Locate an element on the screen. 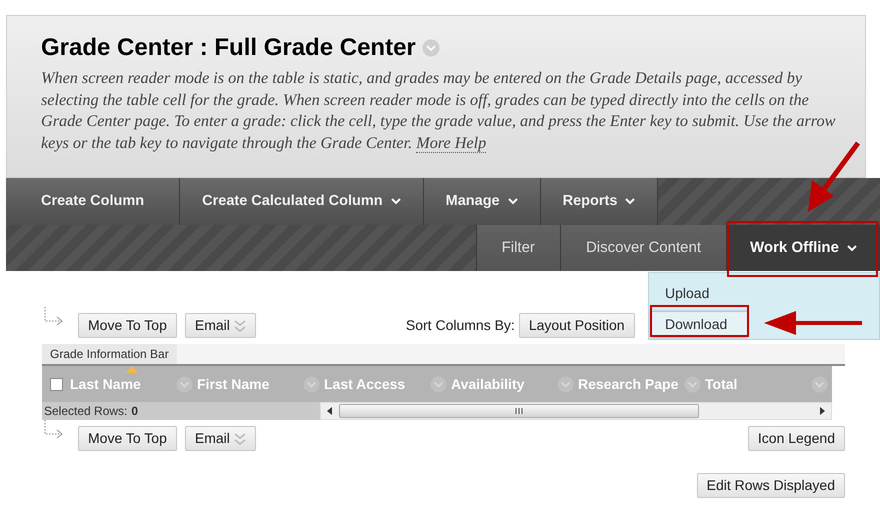 The image size is (880, 508). sort-dropdown: Layout Position is located at coordinates (576, 325).